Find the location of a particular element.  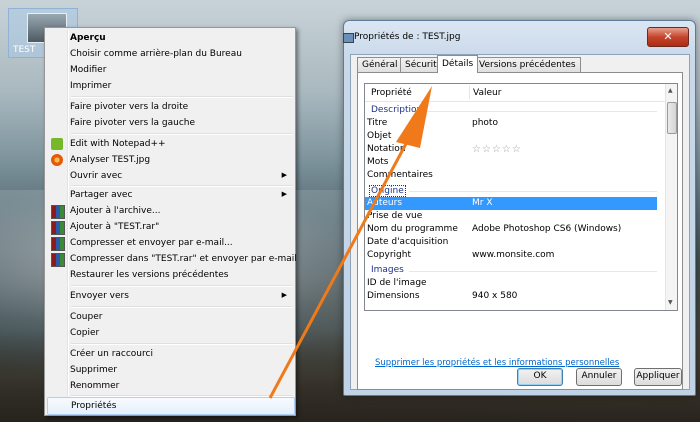

table-row: Objet is located at coordinates (511, 136).